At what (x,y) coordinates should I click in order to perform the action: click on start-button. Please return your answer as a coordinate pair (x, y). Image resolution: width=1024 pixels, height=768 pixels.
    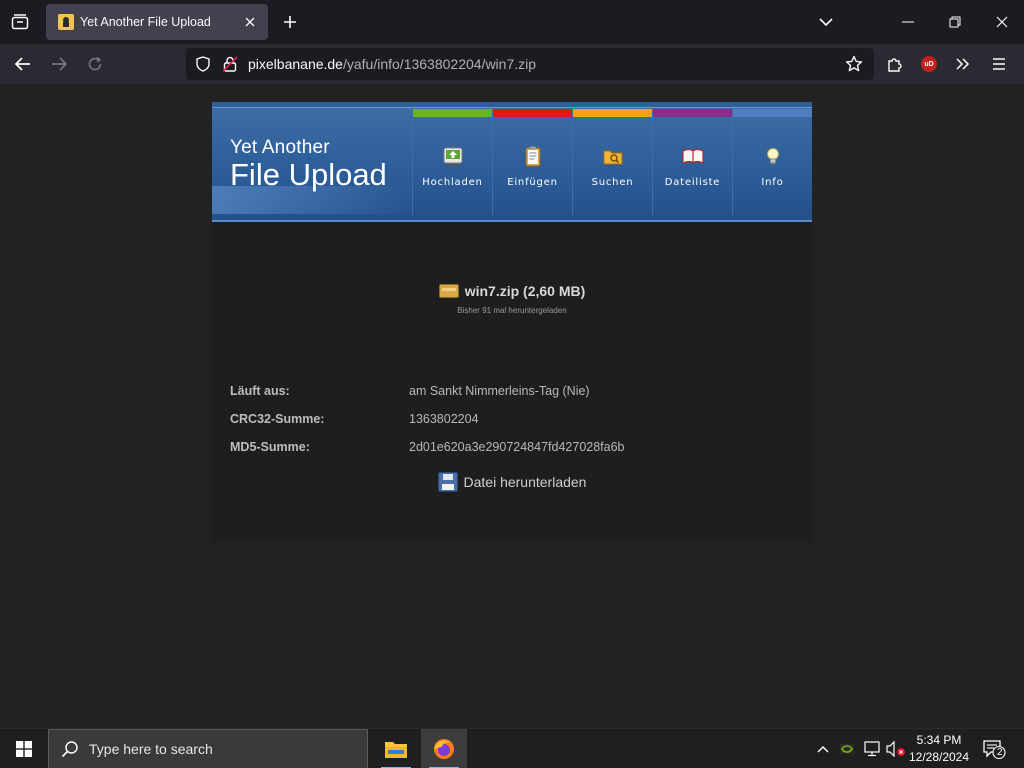
    Looking at the image, I should click on (24, 748).